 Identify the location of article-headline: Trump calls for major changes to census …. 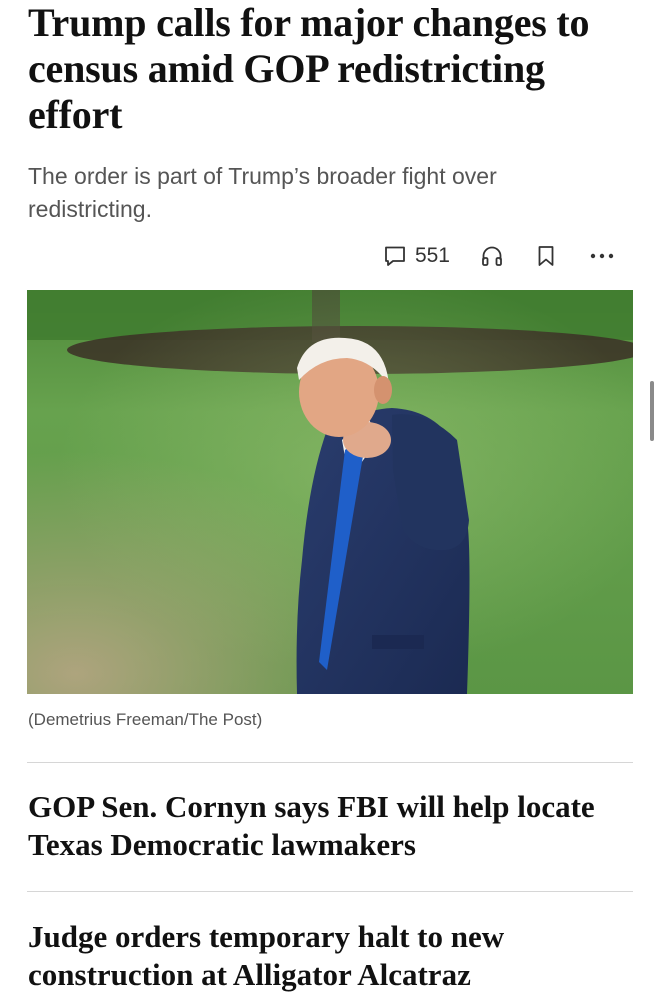
(309, 68).